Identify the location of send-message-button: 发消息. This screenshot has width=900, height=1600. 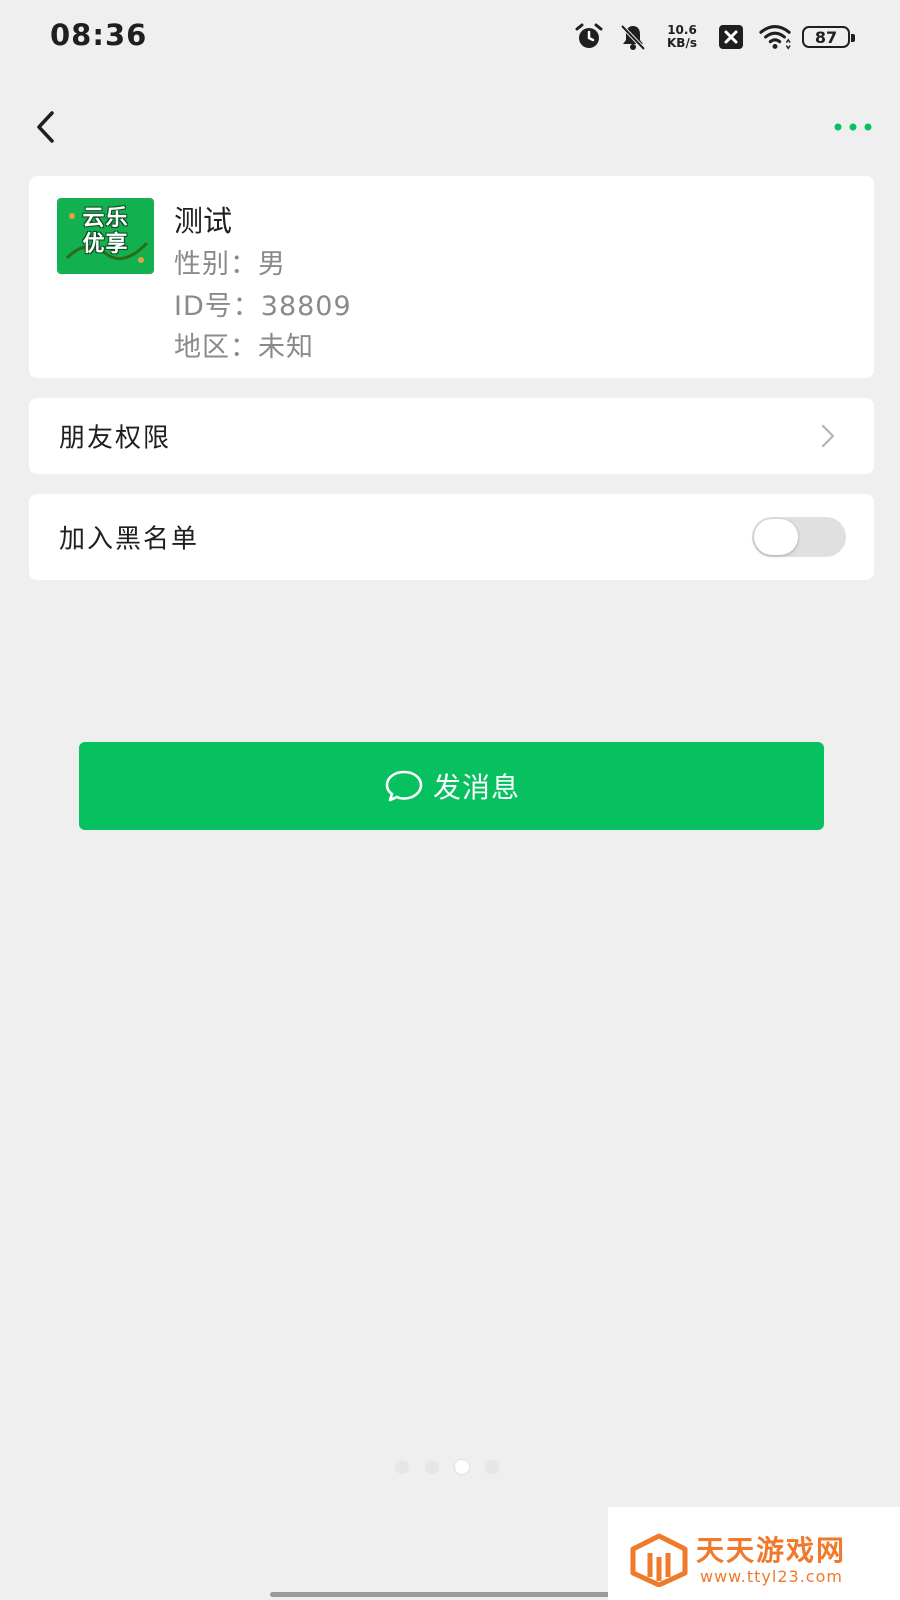
(451, 786).